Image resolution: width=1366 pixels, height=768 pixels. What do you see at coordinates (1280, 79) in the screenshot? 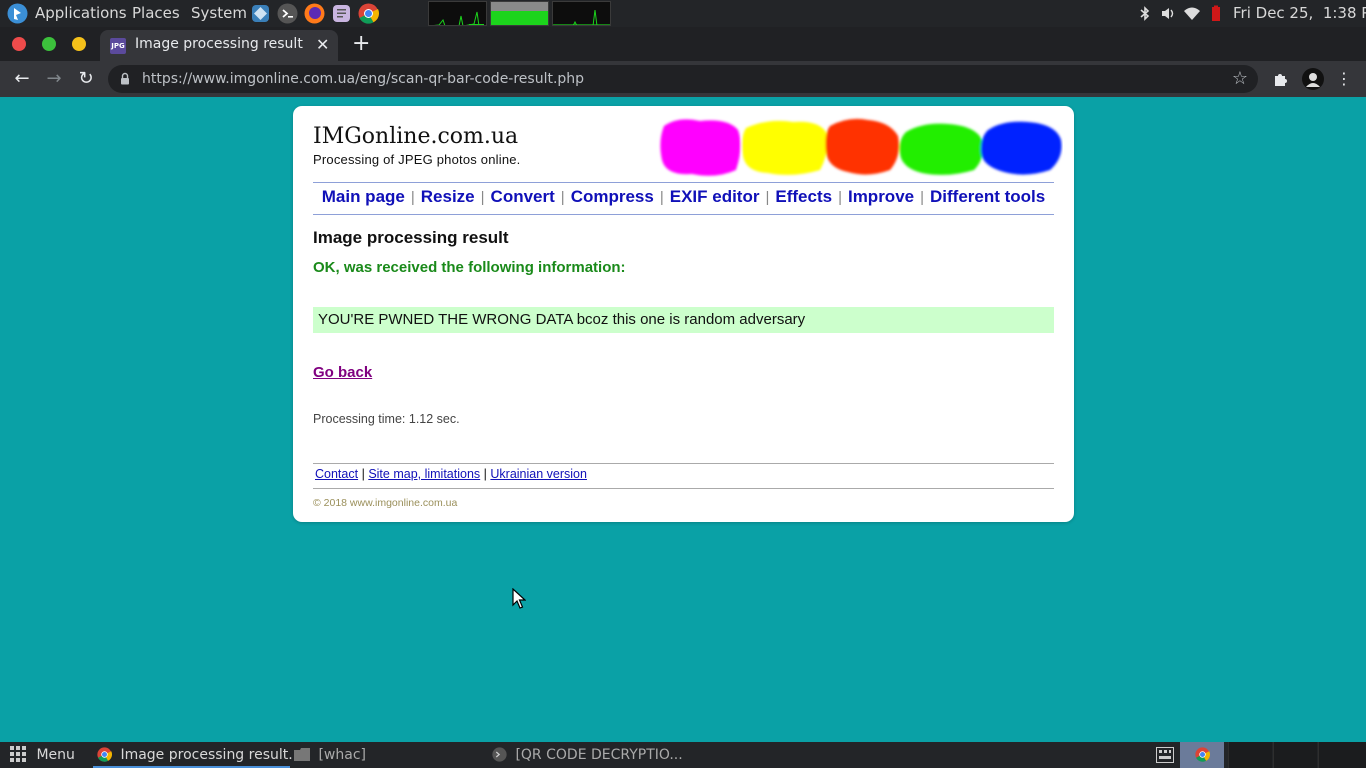
I see `extensions-icon` at bounding box center [1280, 79].